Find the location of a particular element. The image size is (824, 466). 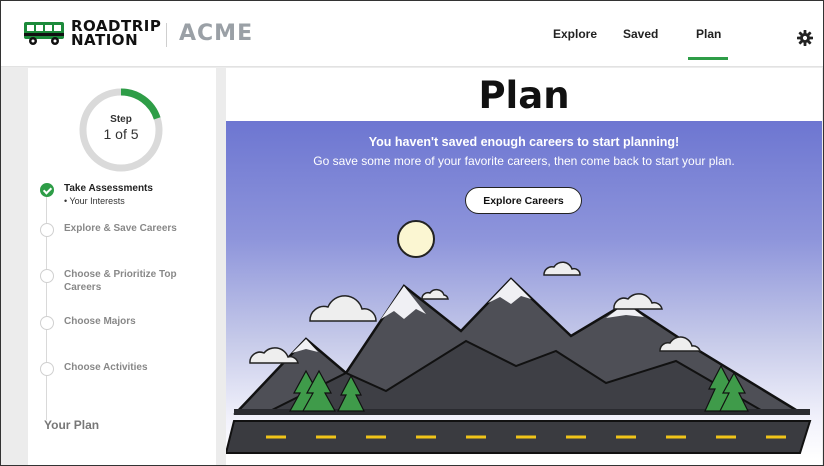

nav-explore: Explore is located at coordinates (575, 34).